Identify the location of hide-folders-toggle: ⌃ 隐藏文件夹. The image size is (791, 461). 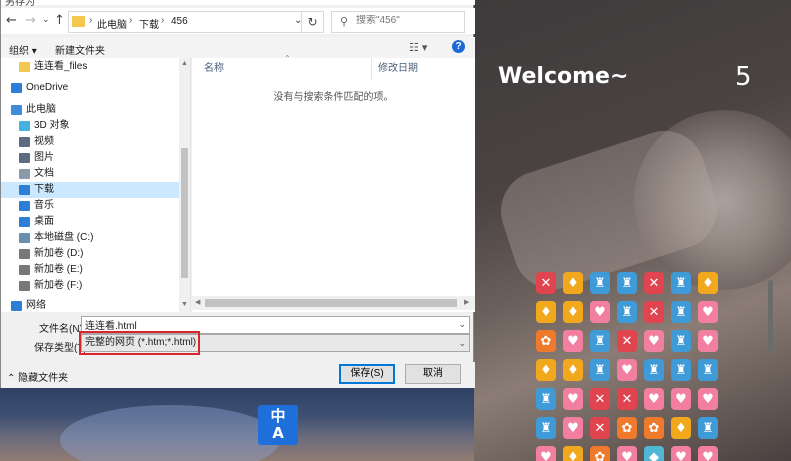
(37, 376).